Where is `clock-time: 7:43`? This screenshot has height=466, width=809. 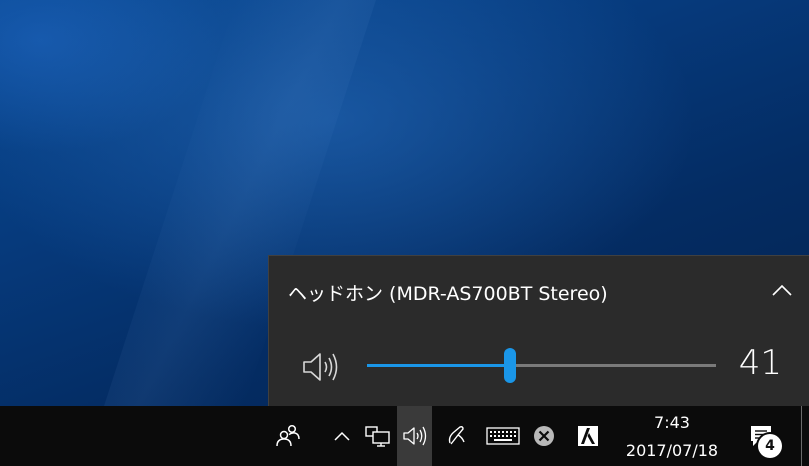 clock-time: 7:43 is located at coordinates (672, 422).